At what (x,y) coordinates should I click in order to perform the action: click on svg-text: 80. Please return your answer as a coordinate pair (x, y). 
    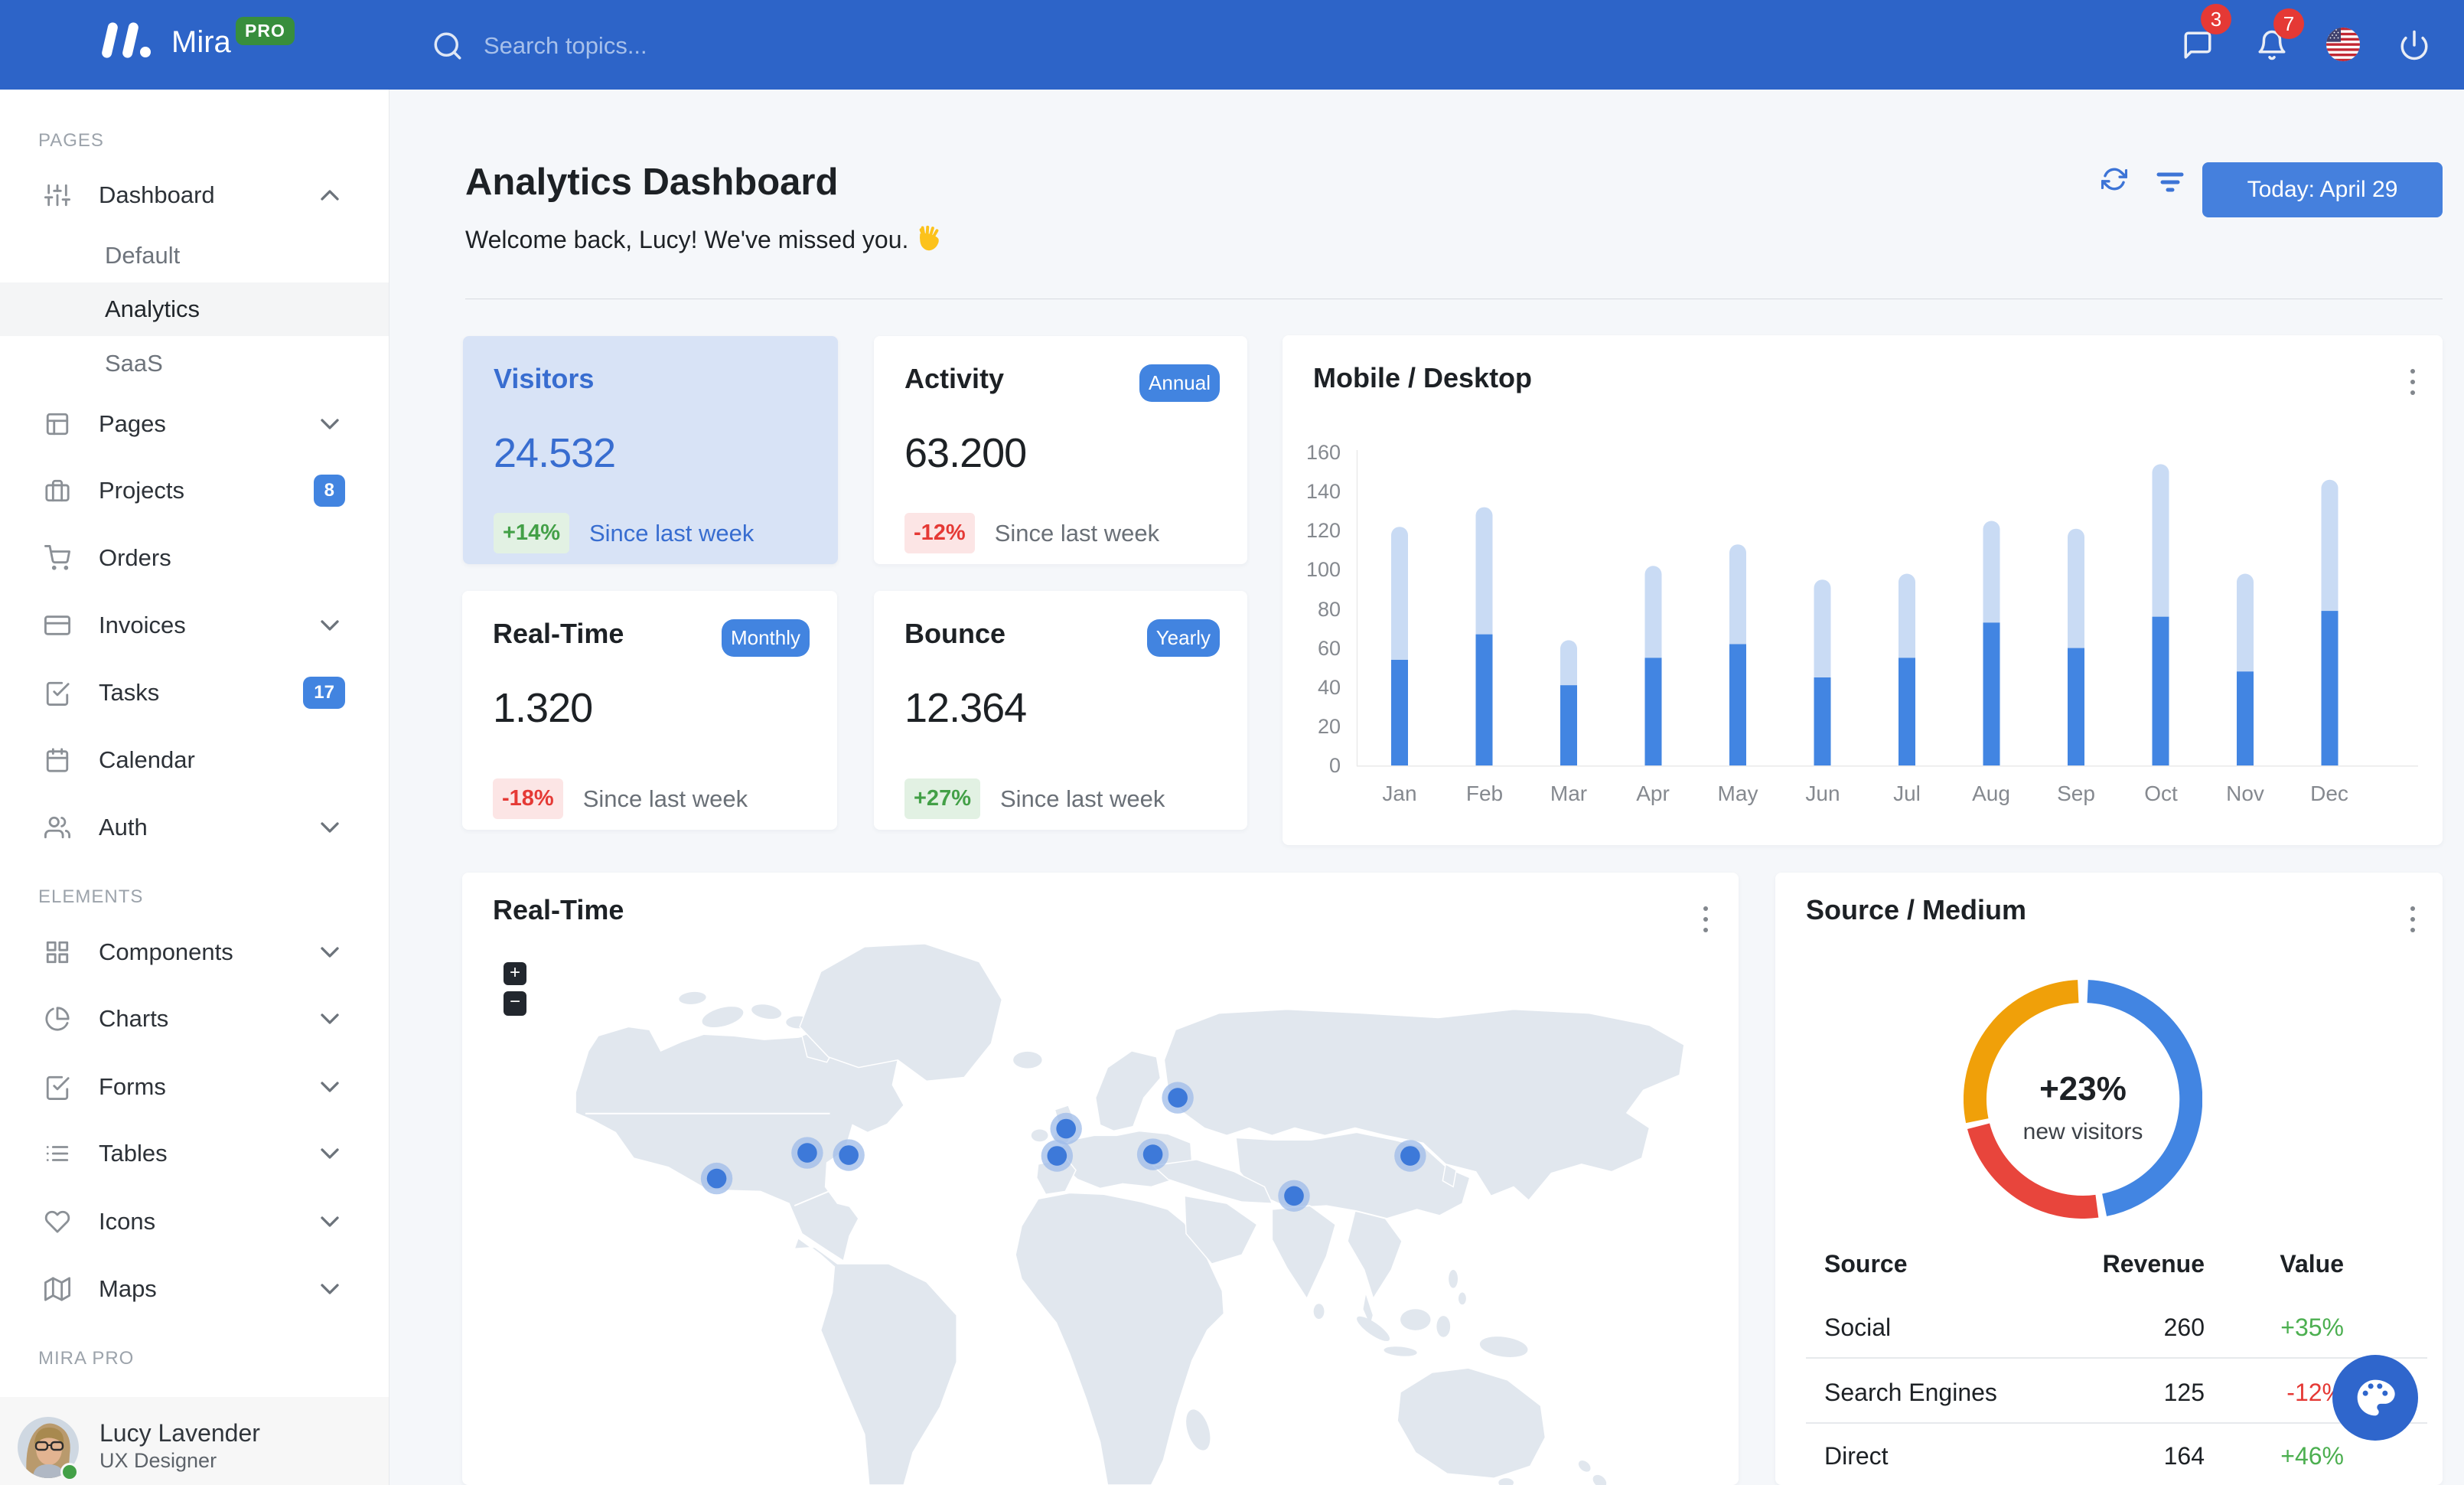
    Looking at the image, I should click on (1329, 609).